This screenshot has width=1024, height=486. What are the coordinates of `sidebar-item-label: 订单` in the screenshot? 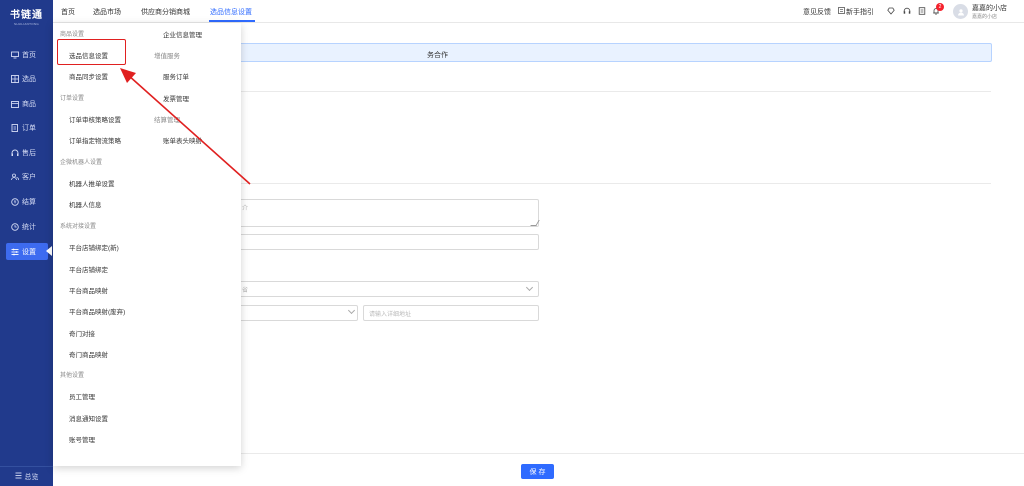 It's located at (29, 128).